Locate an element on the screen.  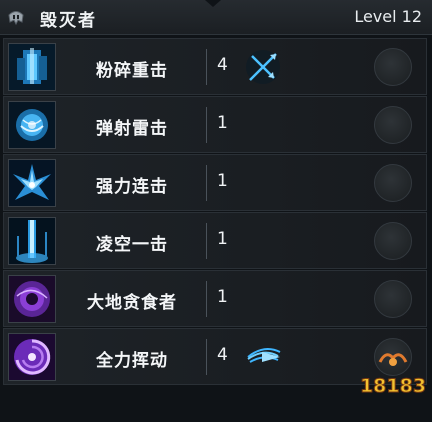
ice-burst-icon is located at coordinates (32, 183).